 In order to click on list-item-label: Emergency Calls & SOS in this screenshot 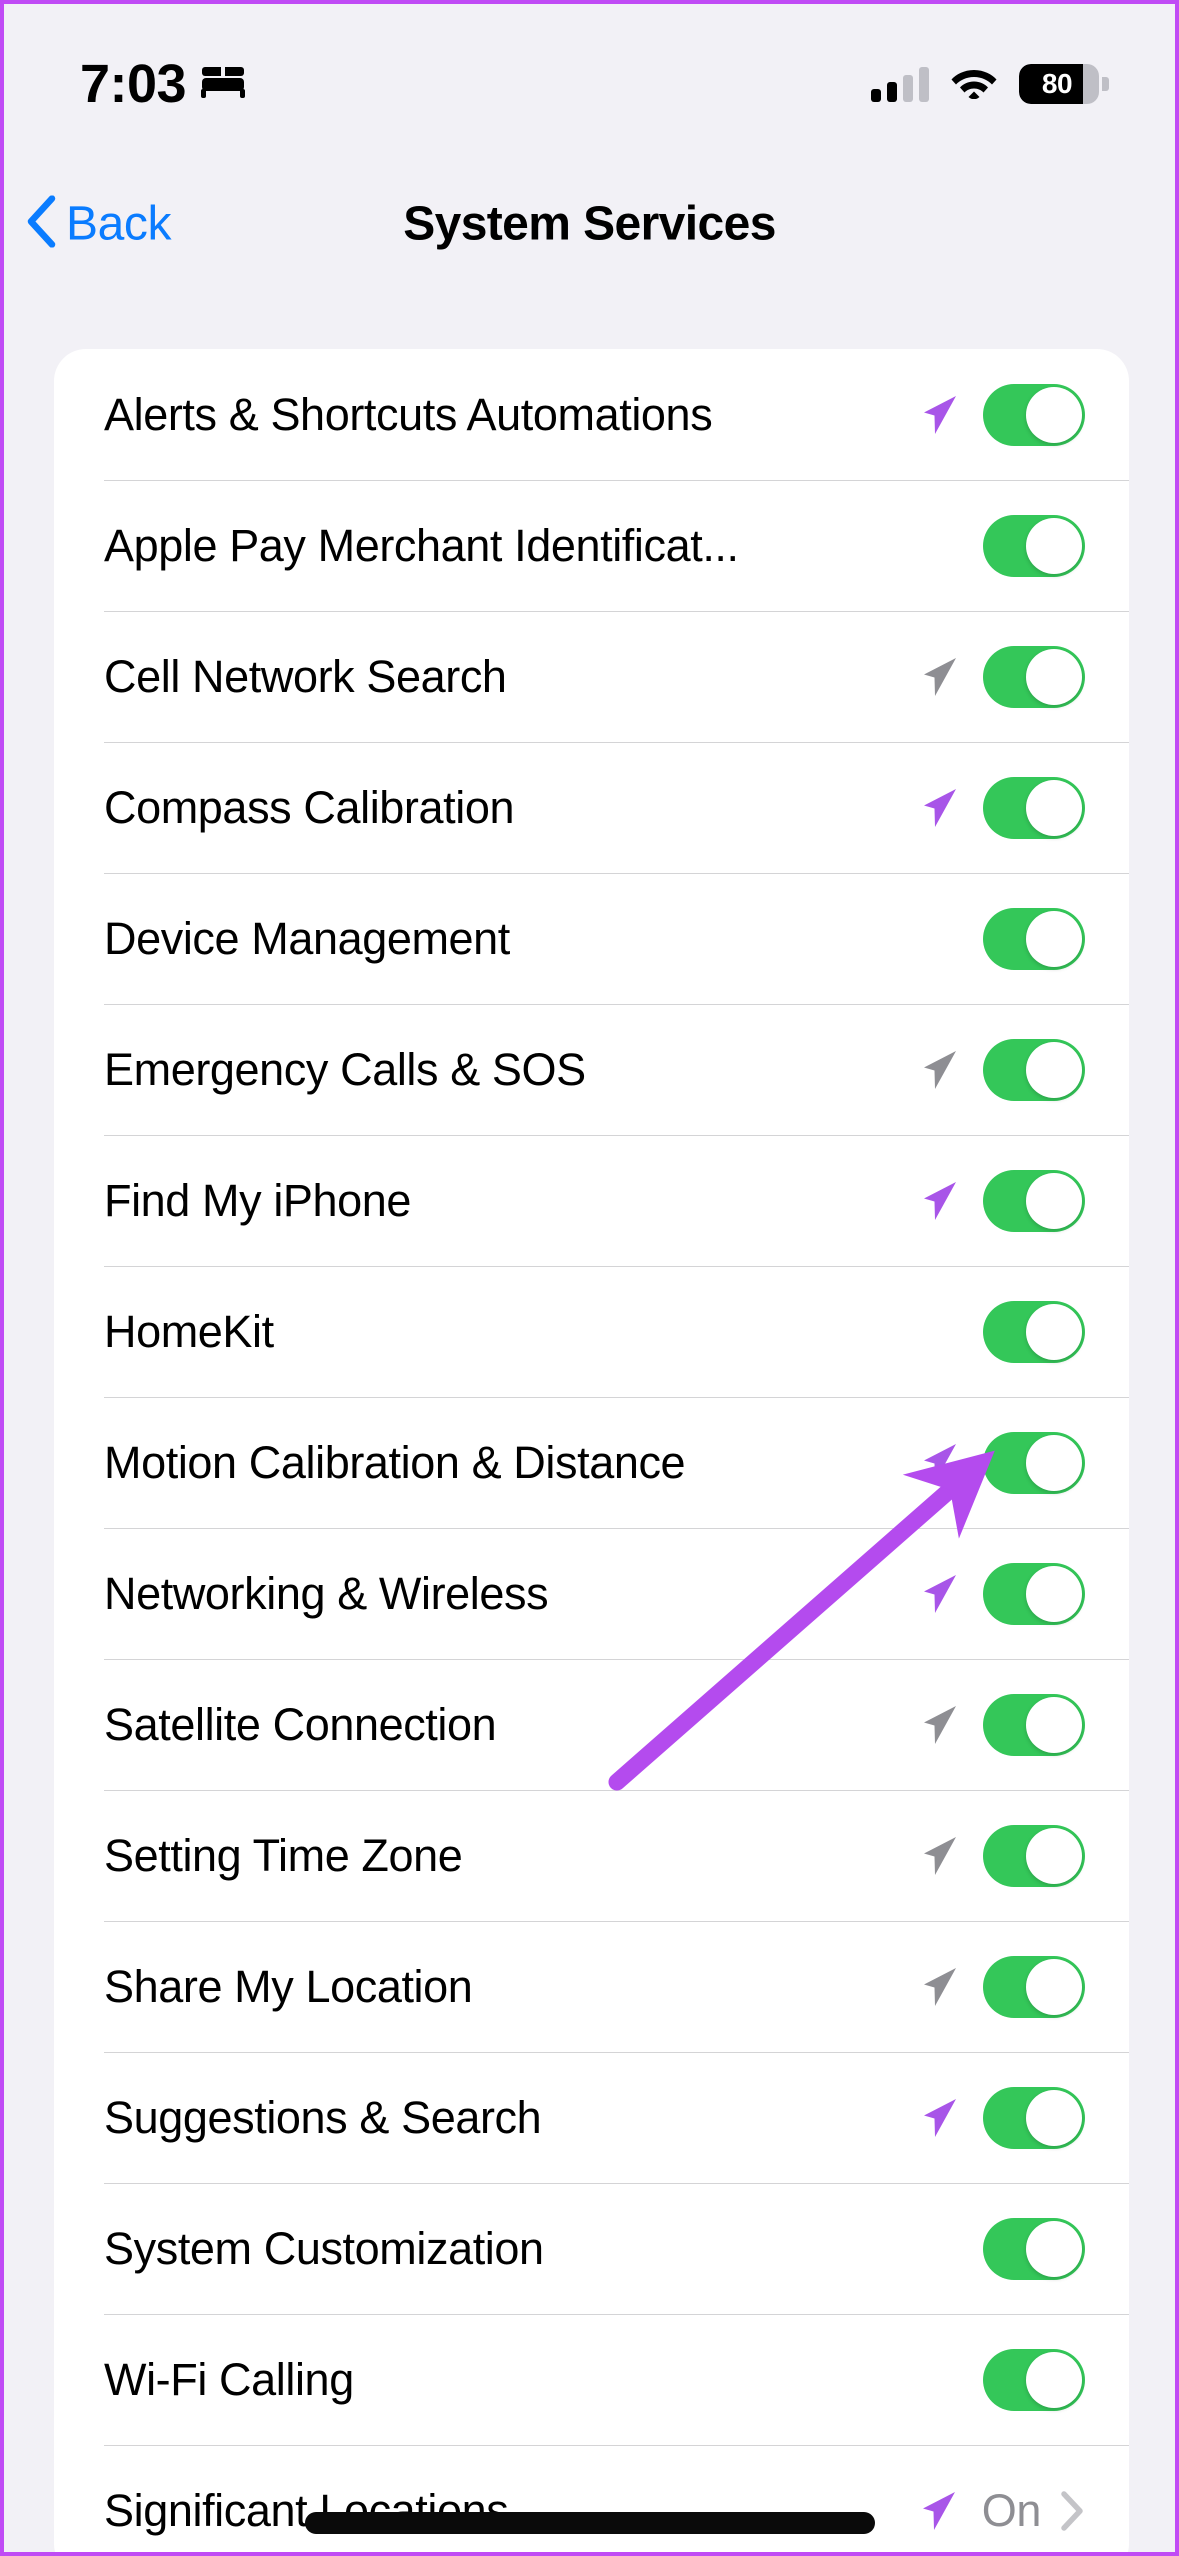, I will do `click(345, 1069)`.